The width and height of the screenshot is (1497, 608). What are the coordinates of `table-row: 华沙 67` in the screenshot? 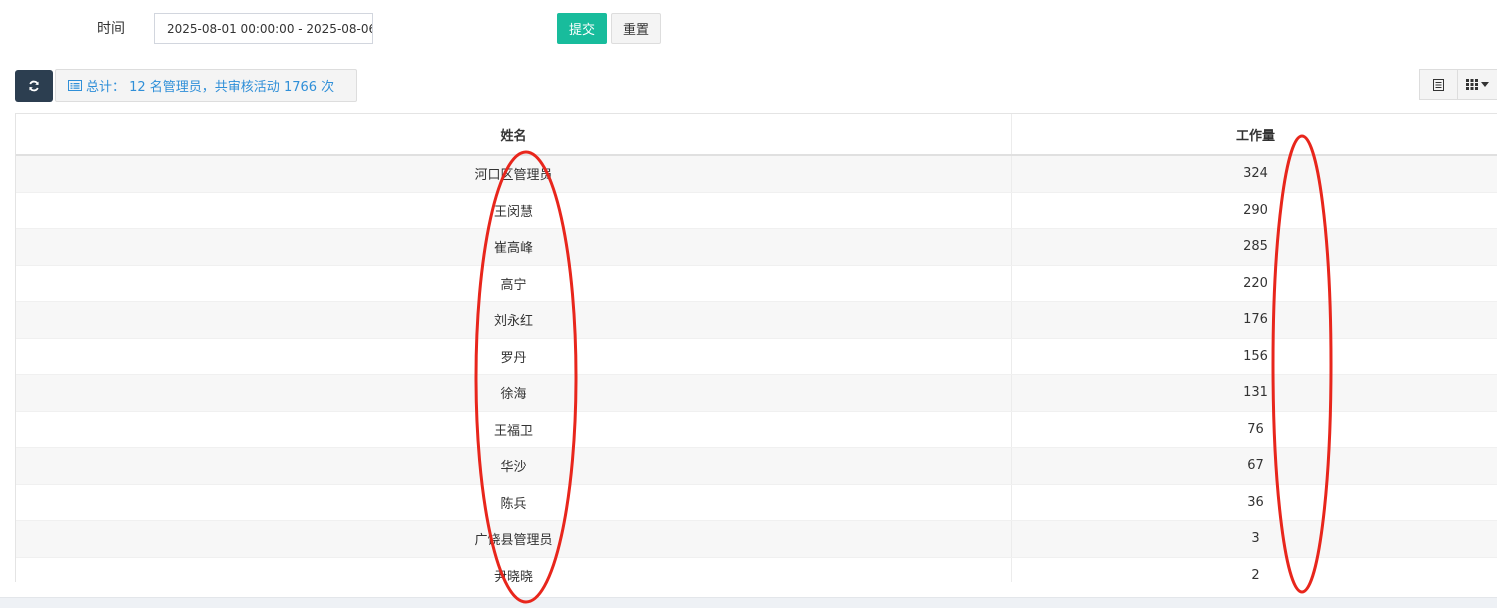 It's located at (756, 466).